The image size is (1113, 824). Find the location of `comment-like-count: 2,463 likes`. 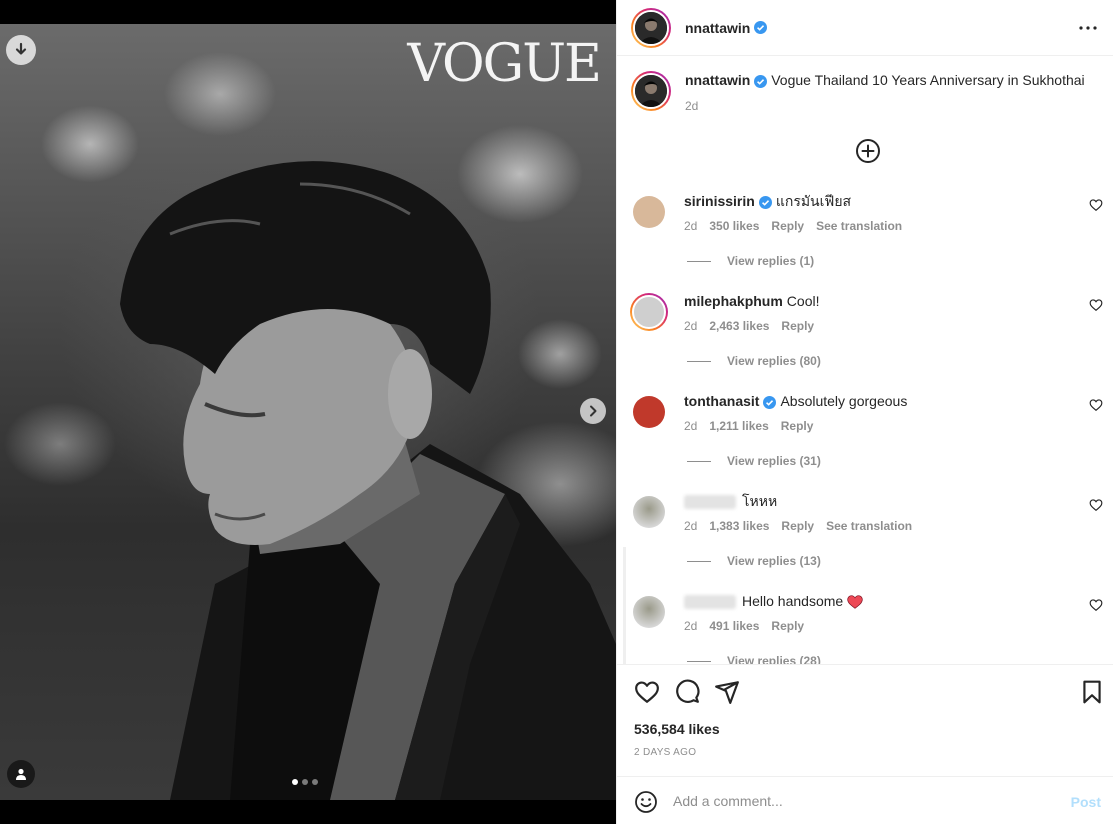

comment-like-count: 2,463 likes is located at coordinates (739, 326).